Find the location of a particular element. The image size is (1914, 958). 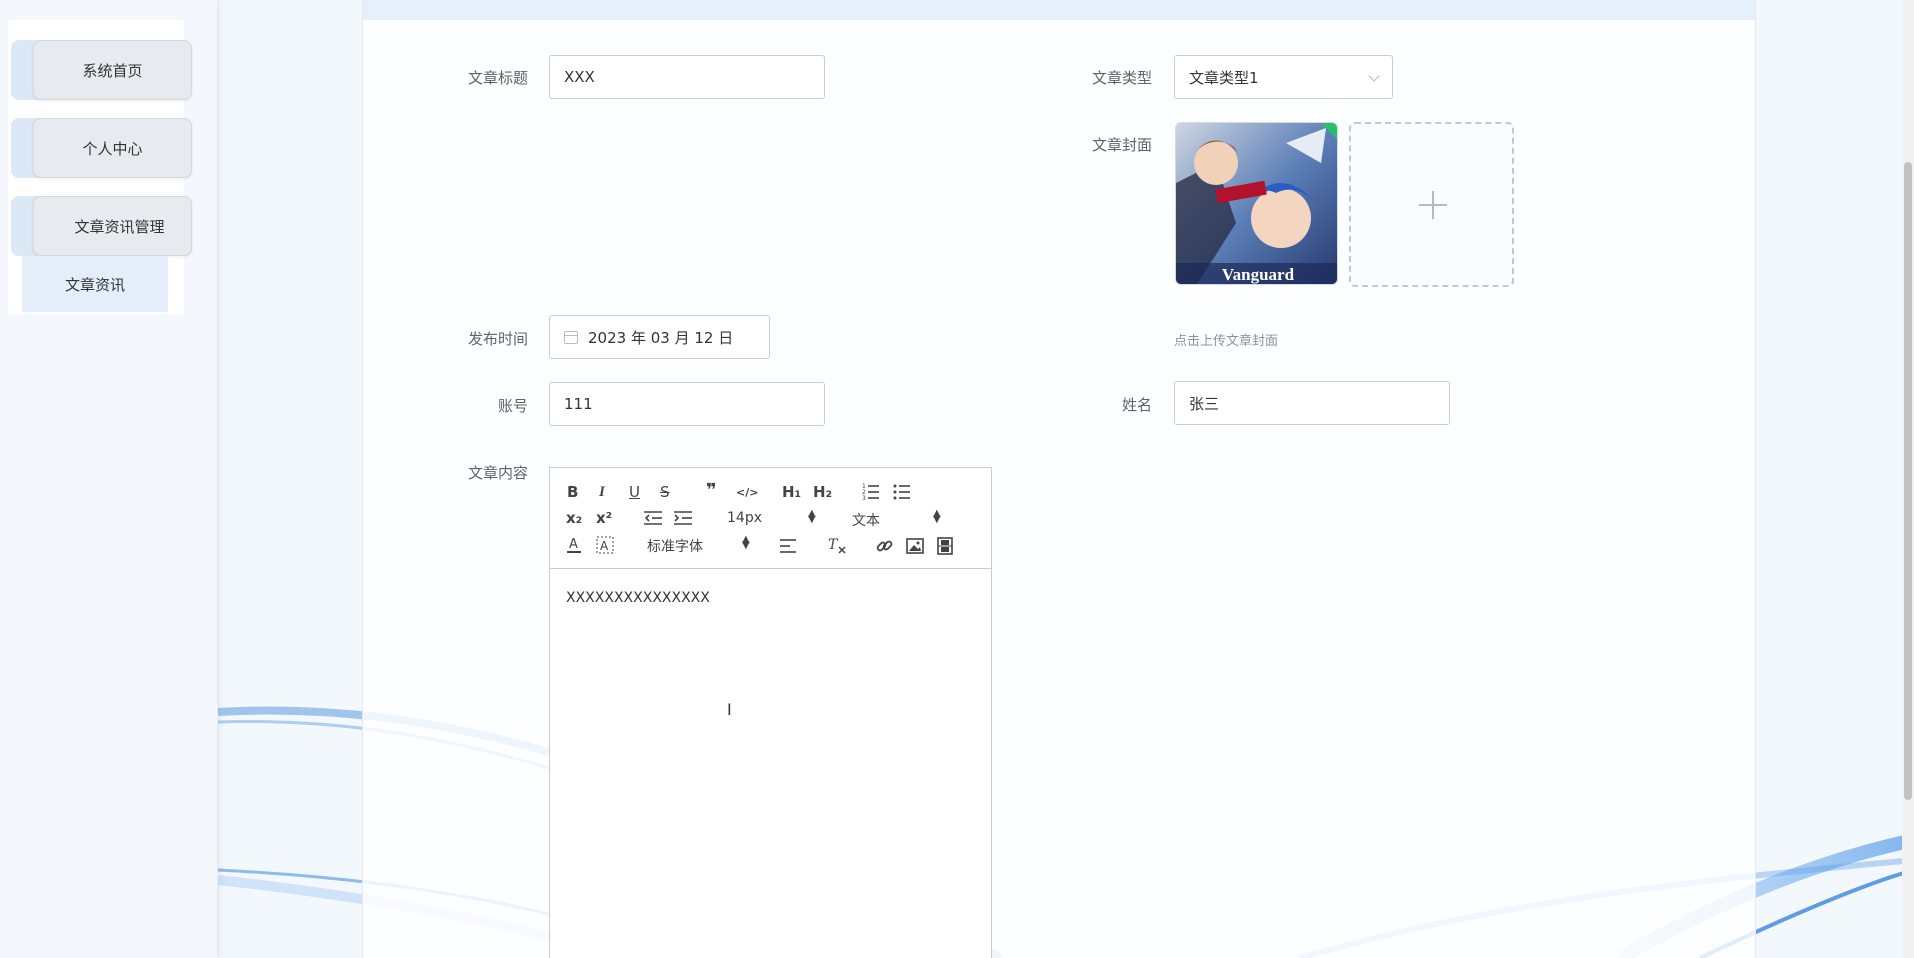

cover-image: Vanguard is located at coordinates (1256, 203).